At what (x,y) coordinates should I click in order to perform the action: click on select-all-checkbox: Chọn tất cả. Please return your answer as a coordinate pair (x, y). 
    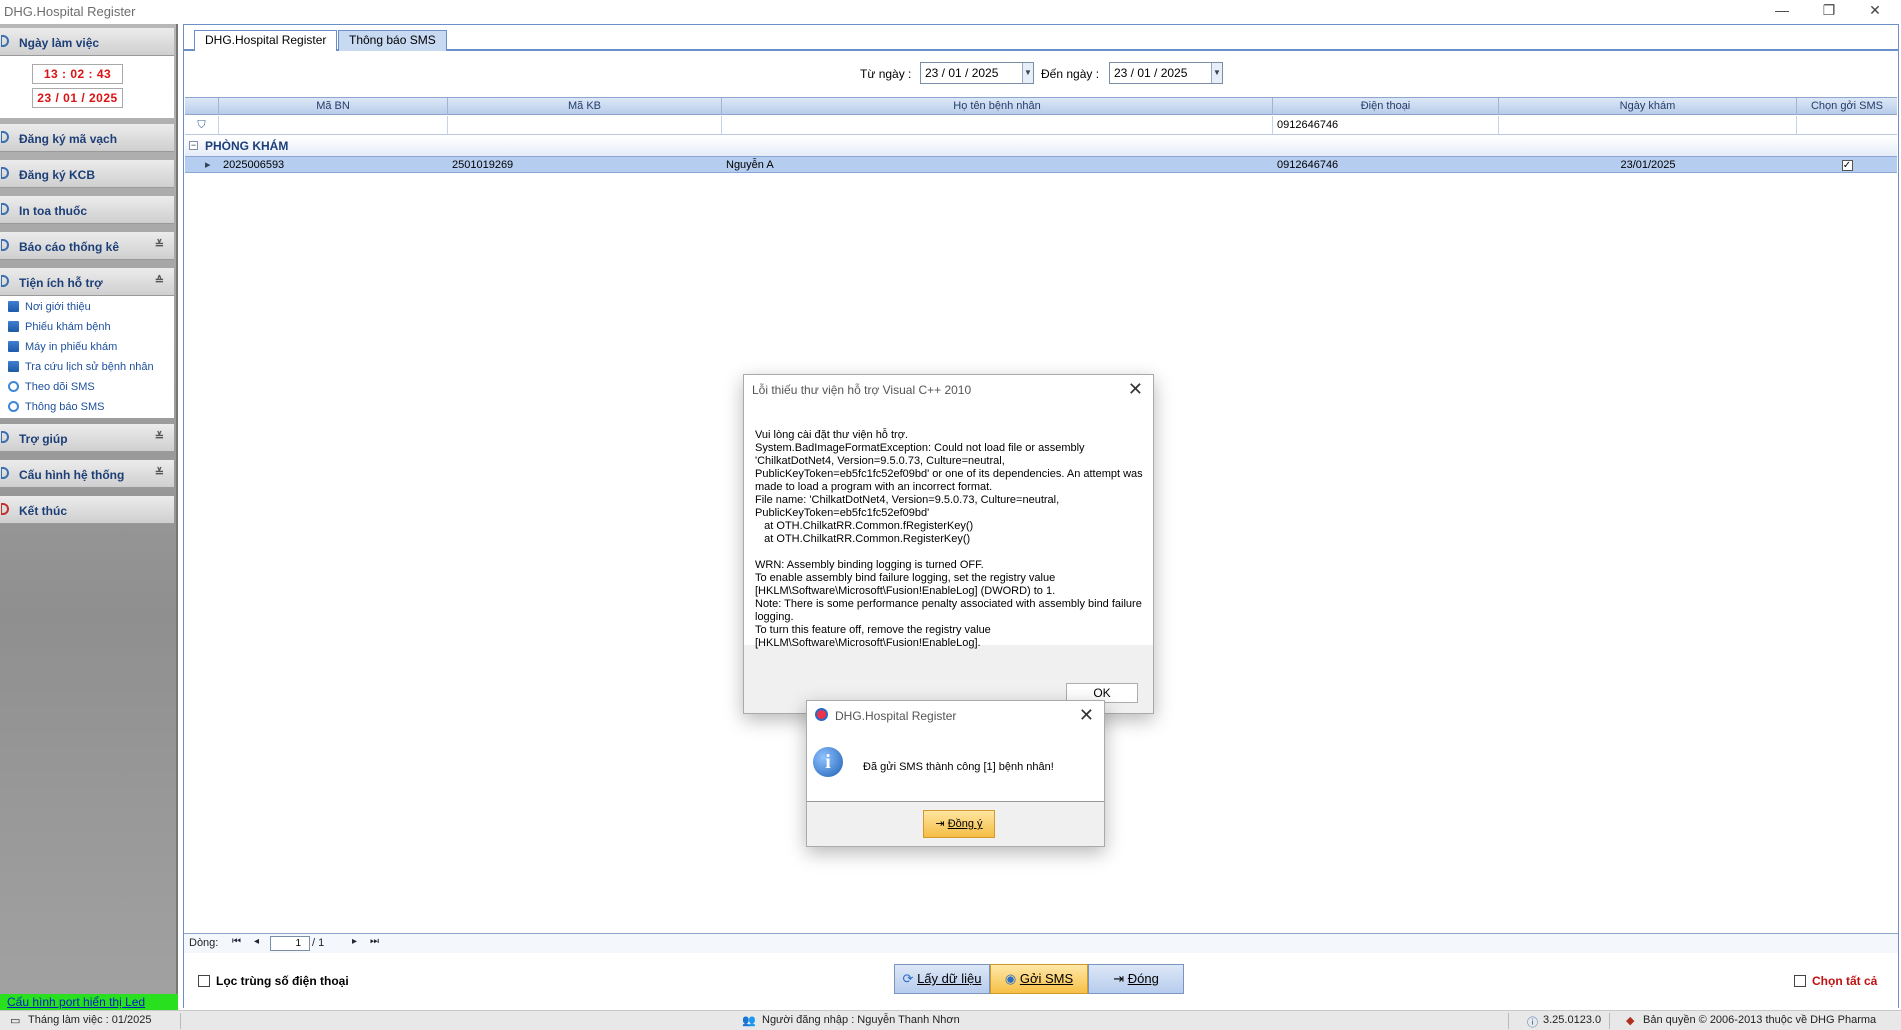
    Looking at the image, I should click on (1835, 981).